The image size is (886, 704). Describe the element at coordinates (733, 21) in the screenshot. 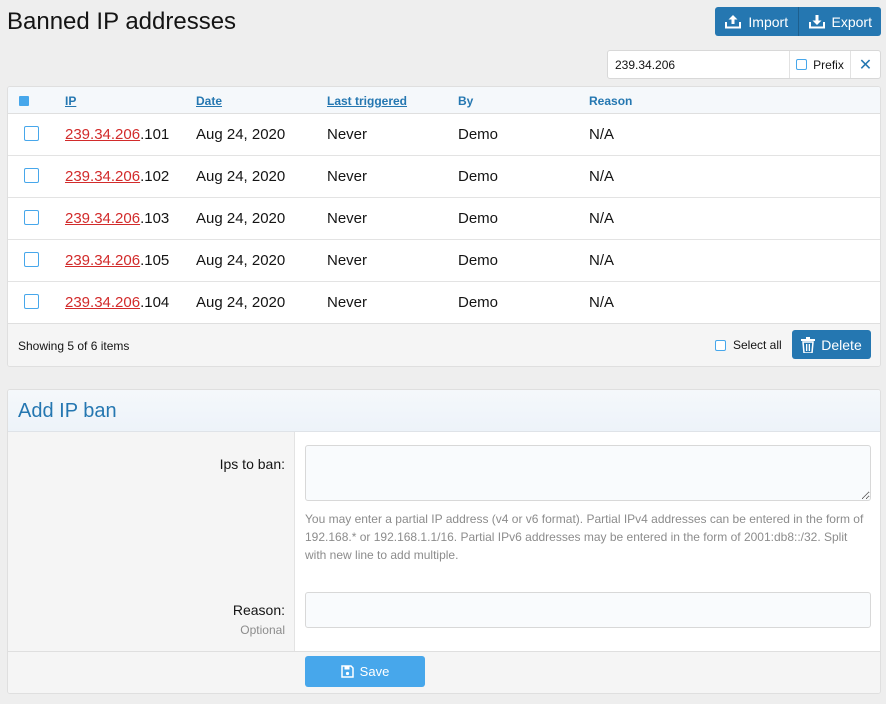

I see `upload-icon` at that location.